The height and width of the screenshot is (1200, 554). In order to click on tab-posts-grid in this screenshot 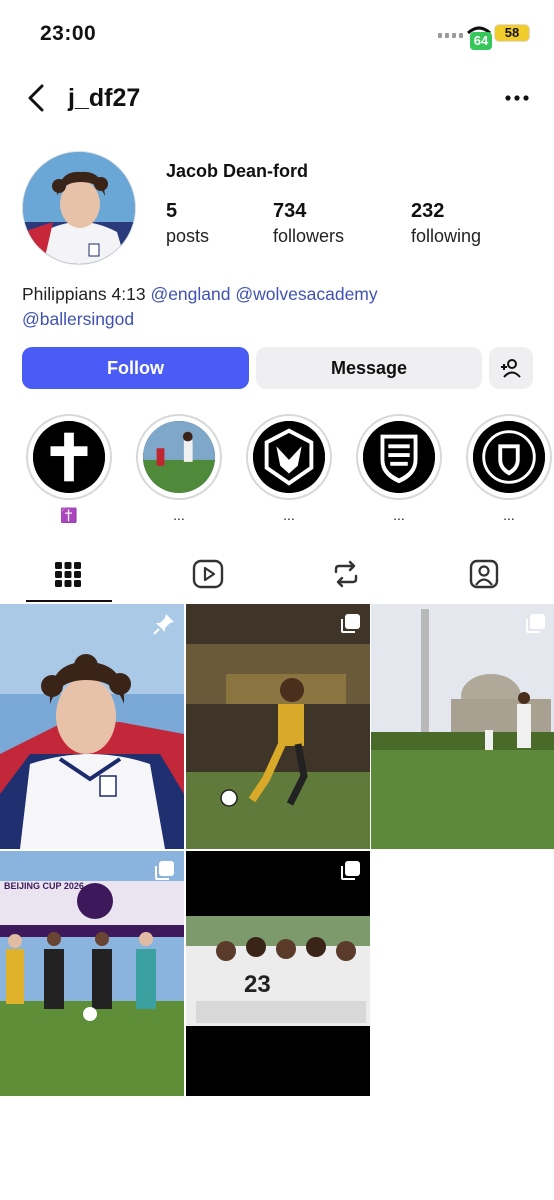, I will do `click(69, 575)`.